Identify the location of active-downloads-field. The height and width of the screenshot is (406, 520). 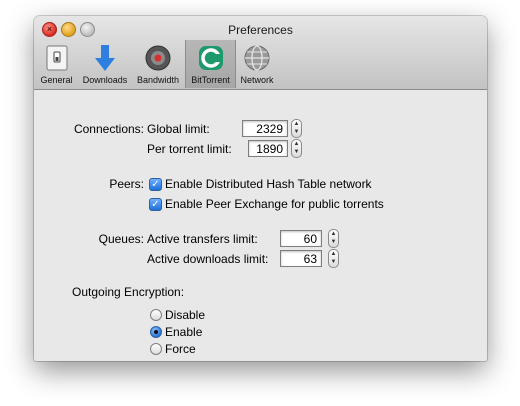
(301, 258).